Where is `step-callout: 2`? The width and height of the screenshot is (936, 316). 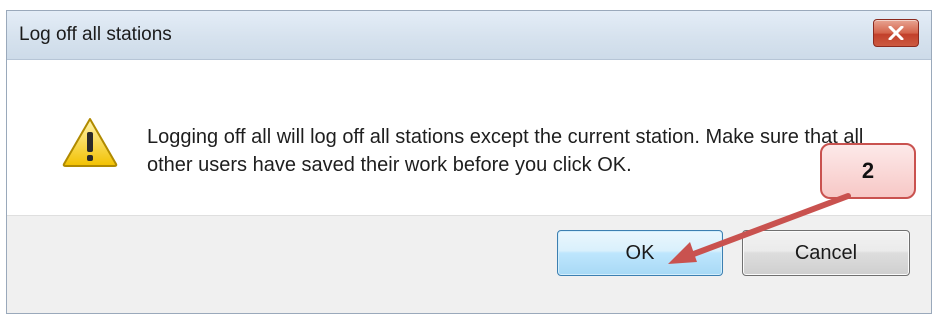 step-callout: 2 is located at coordinates (868, 171).